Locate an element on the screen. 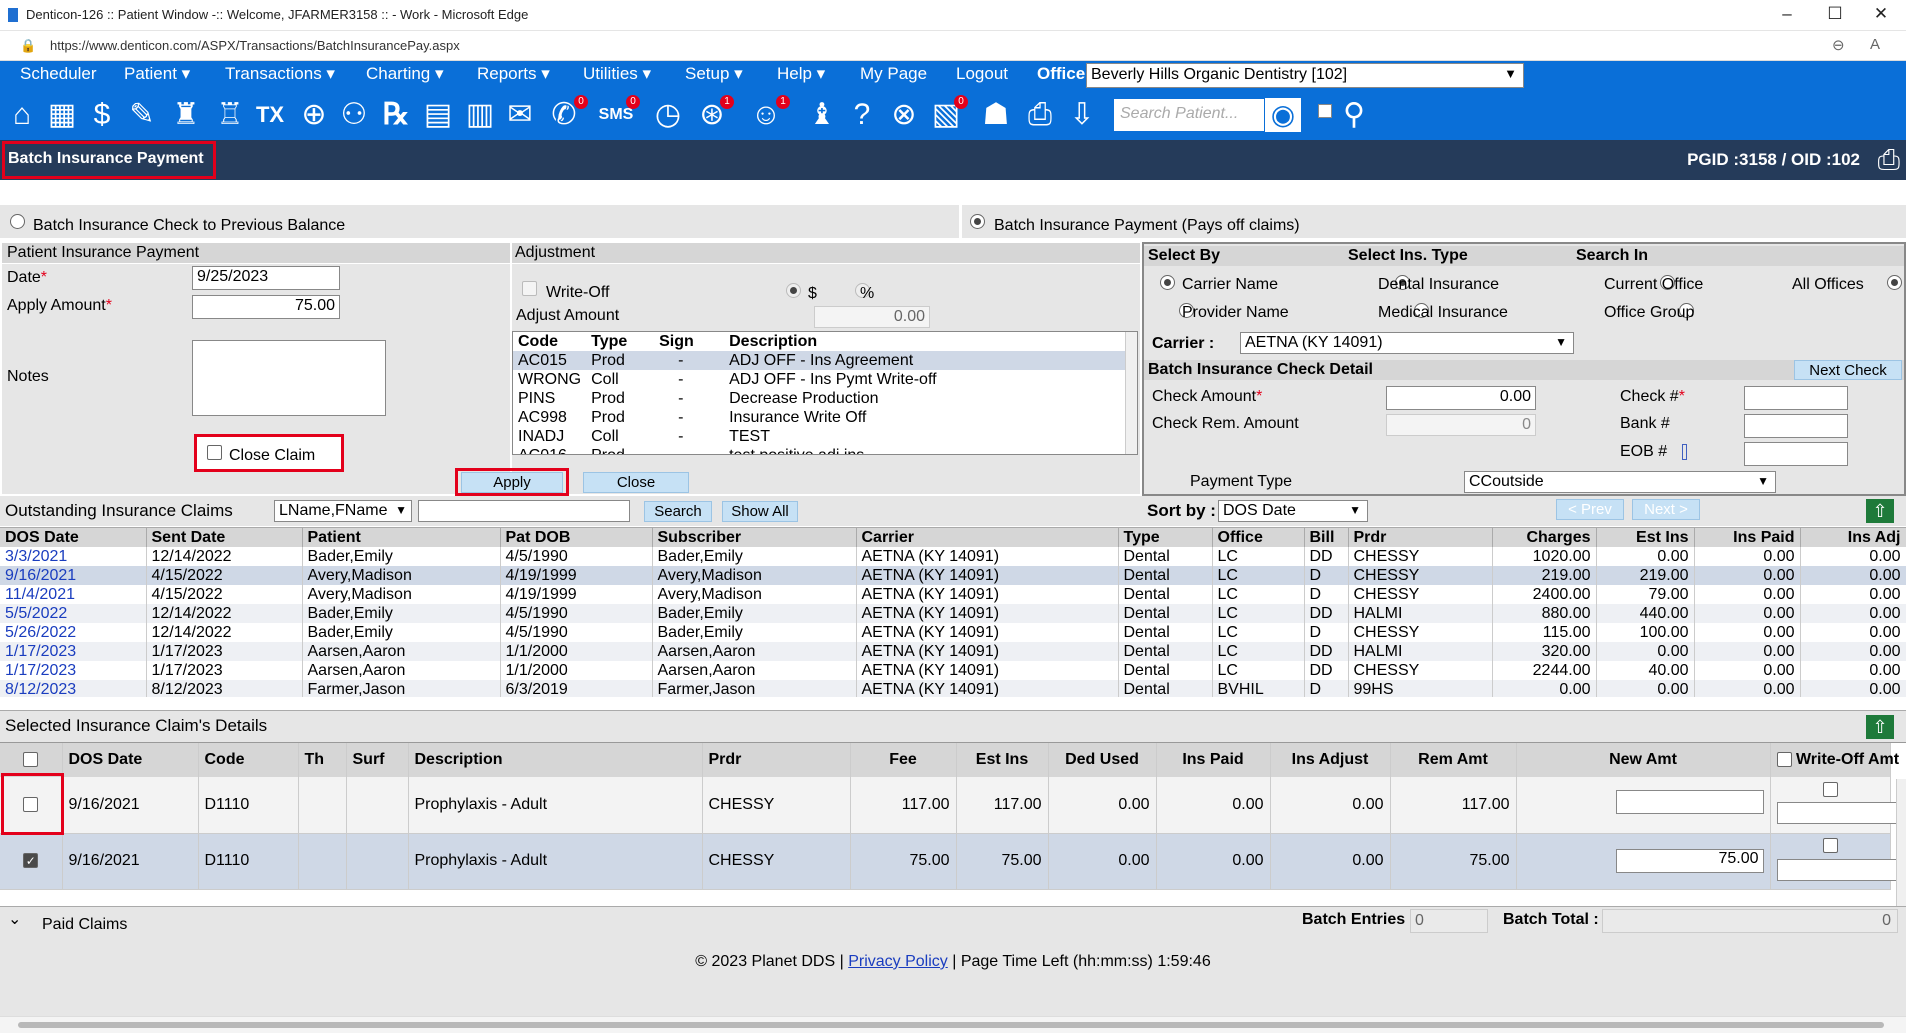 This screenshot has width=1906, height=1033. payment-type-select: CCoutside ▼ is located at coordinates (1620, 482).